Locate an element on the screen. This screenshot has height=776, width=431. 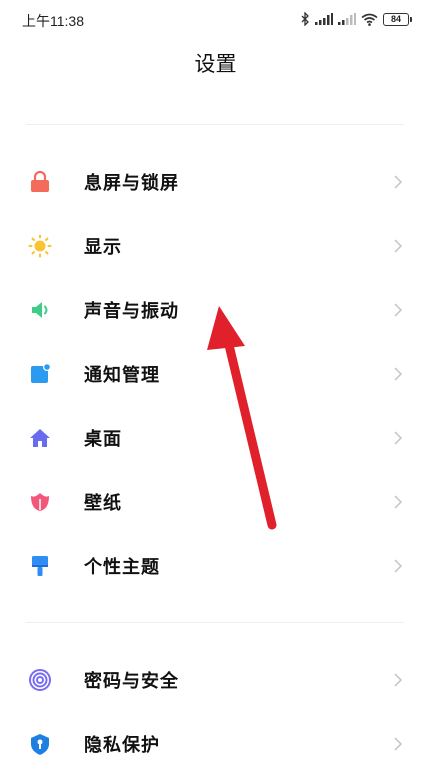
home-icon is located at coordinates (40, 438).